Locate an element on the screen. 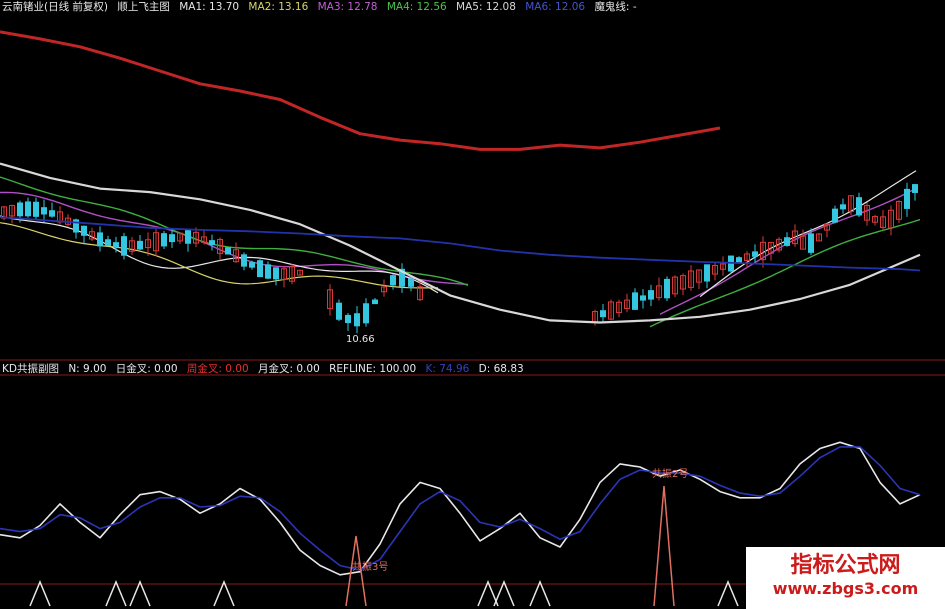 Image resolution: width=945 pixels, height=609 pixels. month-cross-label: 月金叉: 0.00 is located at coordinates (289, 369).